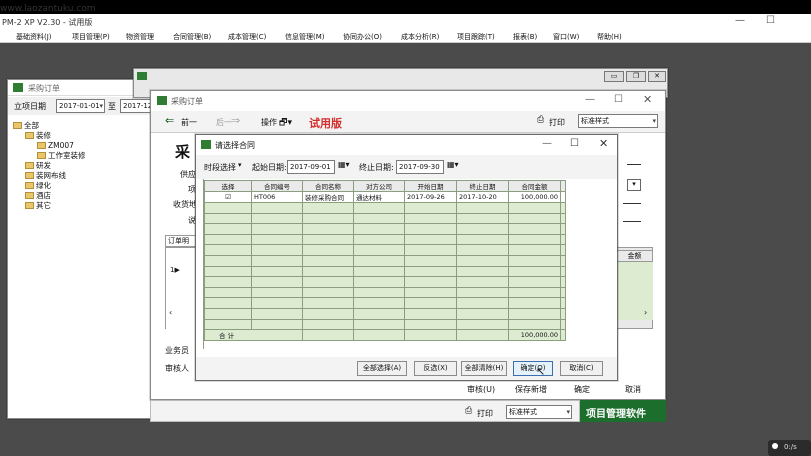  What do you see at coordinates (224, 122) in the screenshot?
I see `next-button: 后一` at bounding box center [224, 122].